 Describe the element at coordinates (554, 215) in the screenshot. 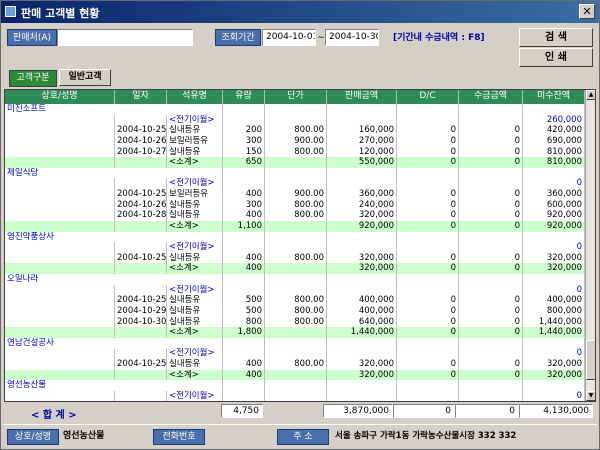

I see `cell-bal: 920,000` at that location.